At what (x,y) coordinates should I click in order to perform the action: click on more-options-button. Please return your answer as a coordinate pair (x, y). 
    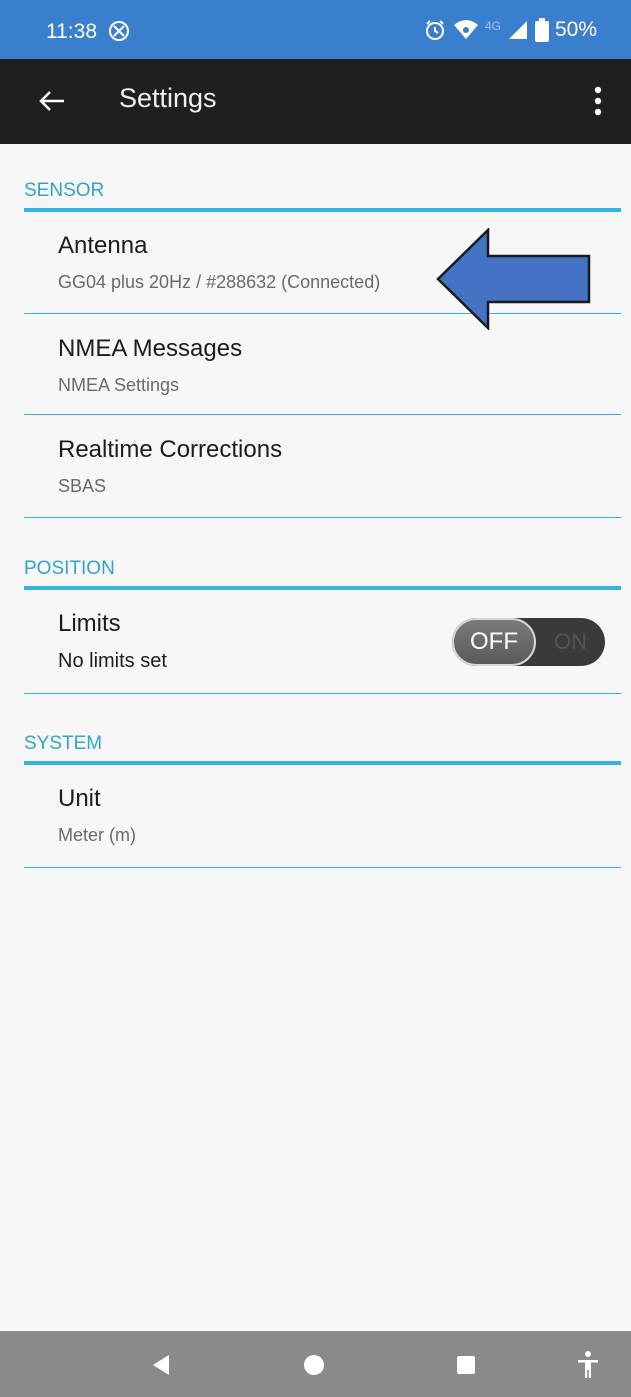
    Looking at the image, I should click on (598, 101).